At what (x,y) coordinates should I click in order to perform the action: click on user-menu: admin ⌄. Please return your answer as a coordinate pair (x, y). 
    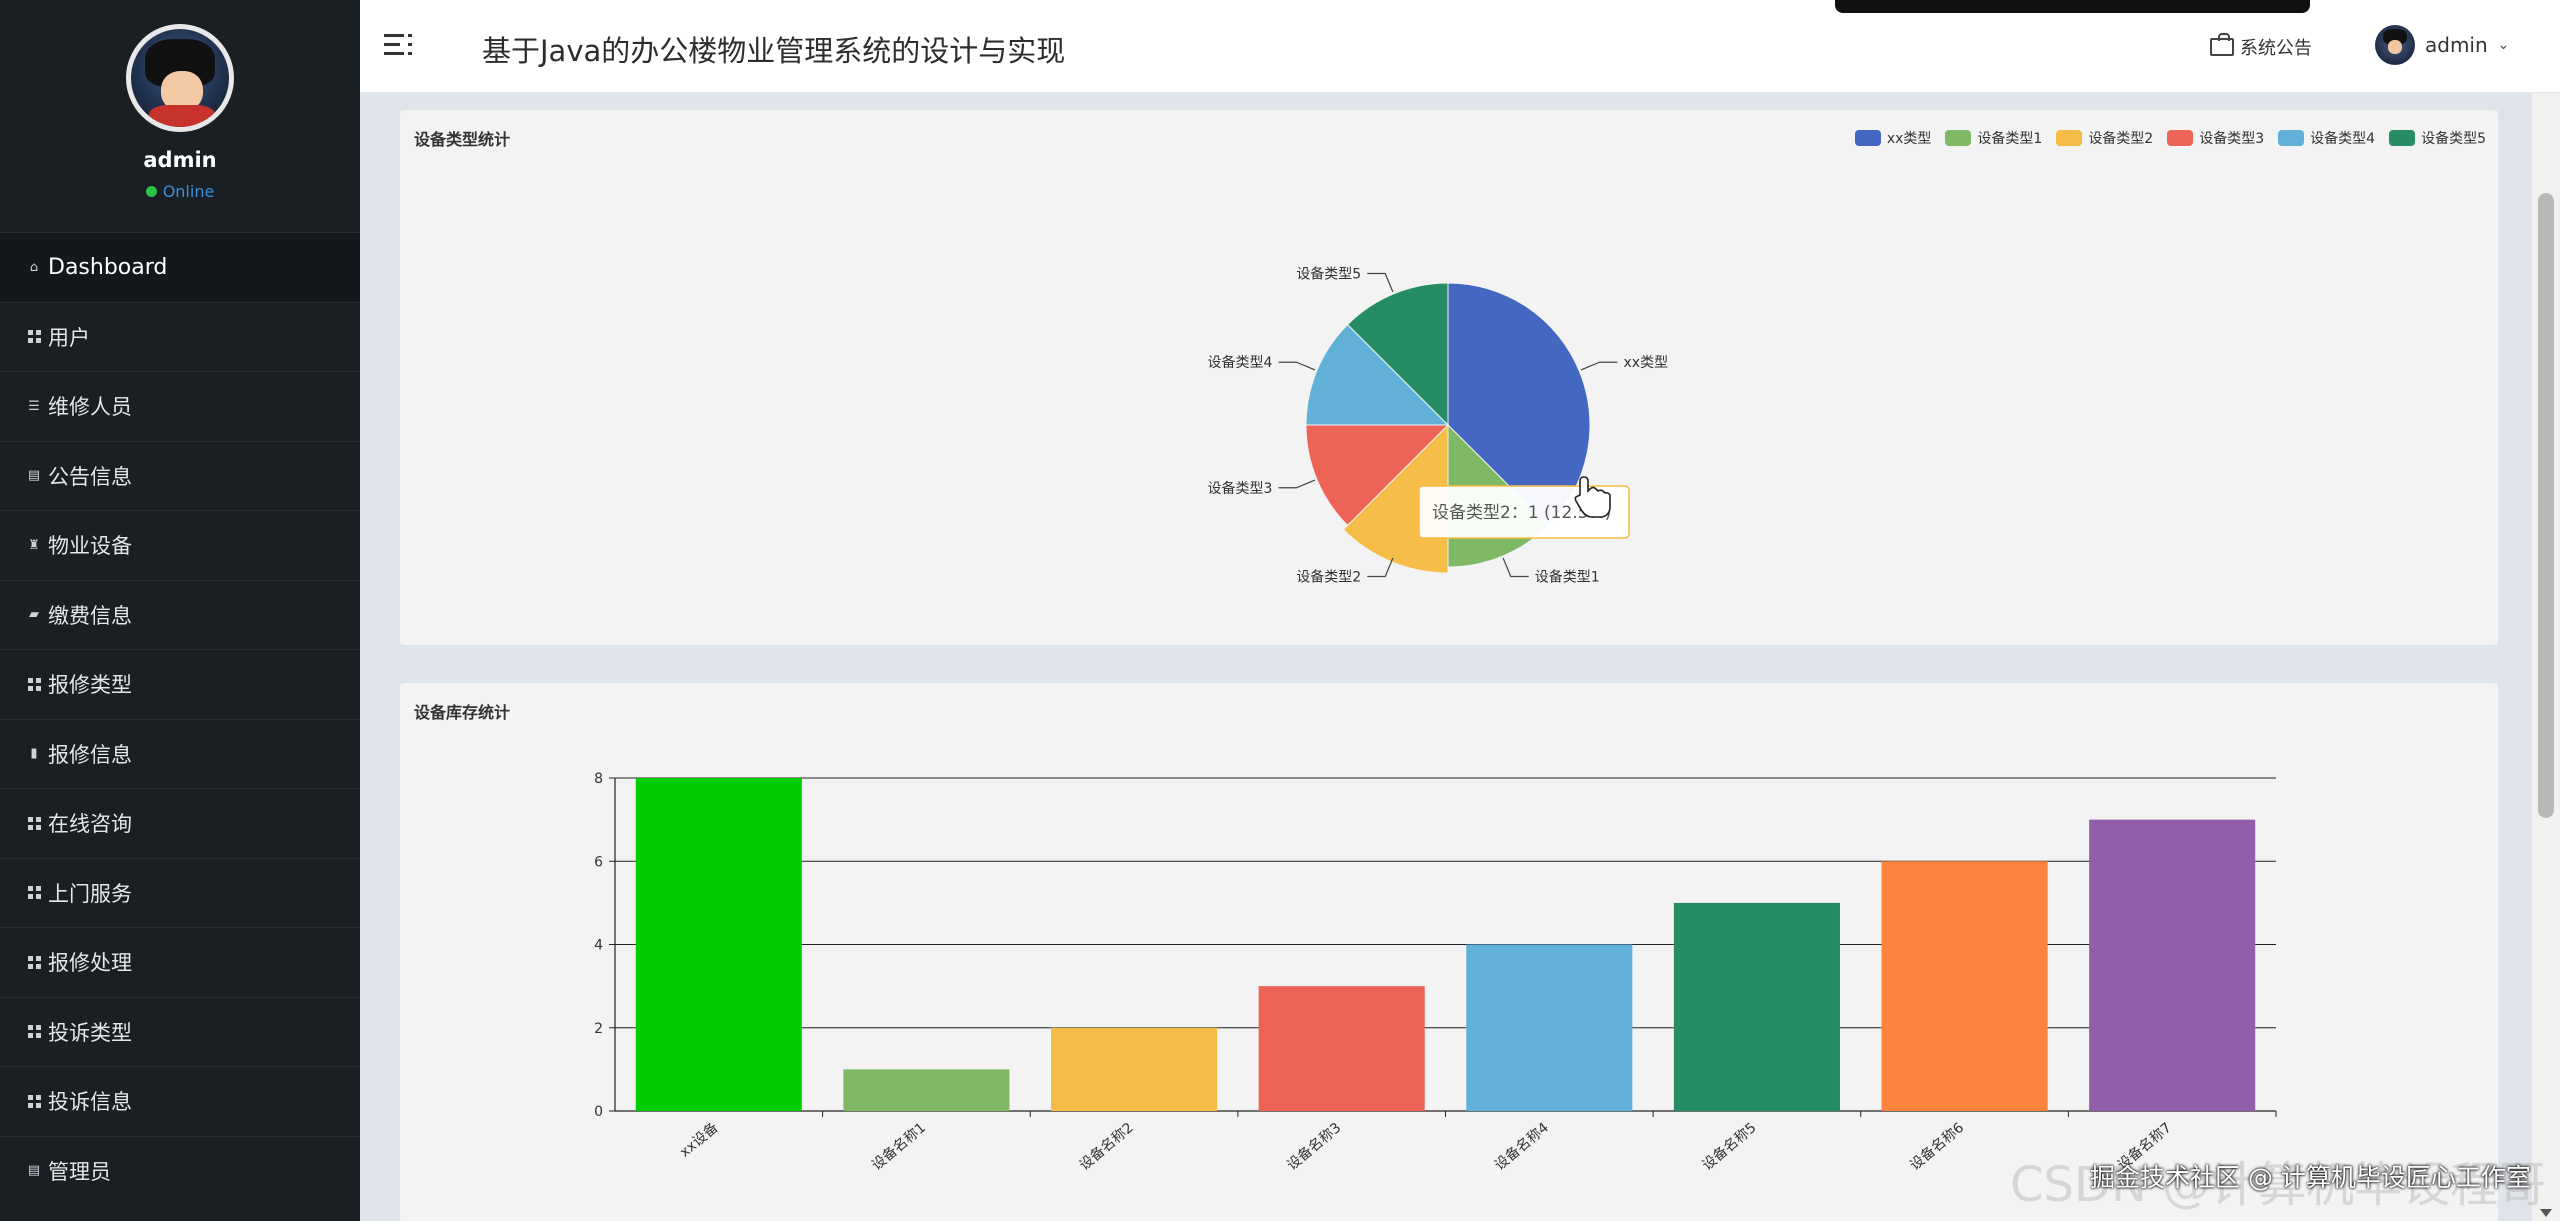
    Looking at the image, I should click on (2442, 45).